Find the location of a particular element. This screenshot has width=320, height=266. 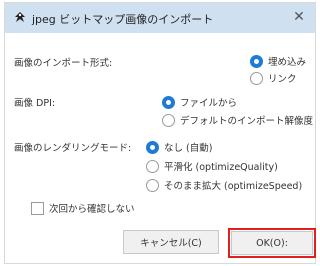

dpi-from-file-option: ファイルから is located at coordinates (199, 102).